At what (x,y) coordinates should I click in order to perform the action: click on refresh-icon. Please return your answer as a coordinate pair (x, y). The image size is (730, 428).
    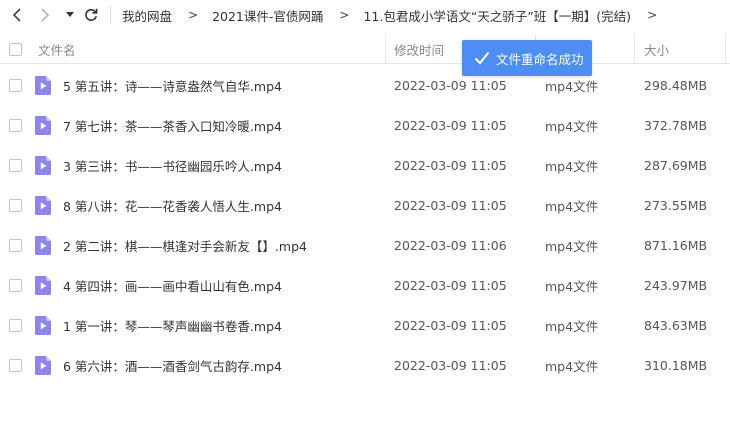
    Looking at the image, I should click on (91, 14).